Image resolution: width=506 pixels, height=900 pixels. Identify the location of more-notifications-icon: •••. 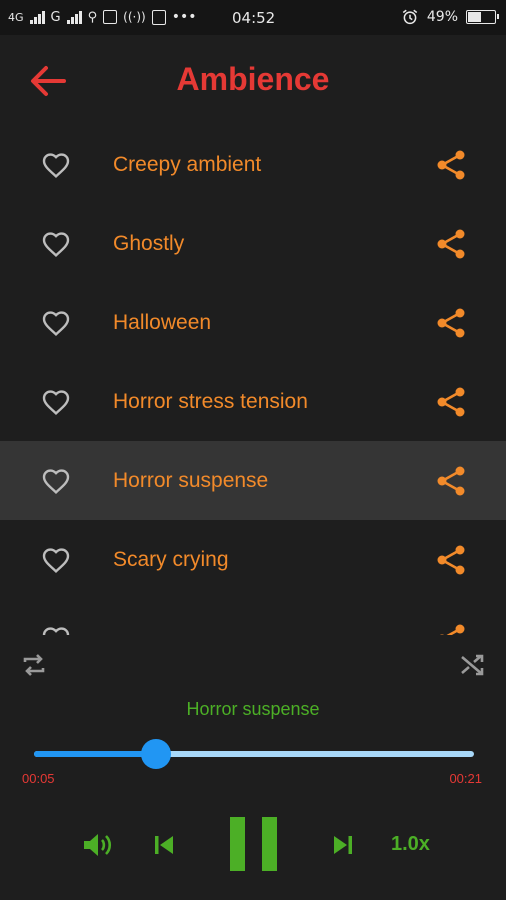
(184, 17).